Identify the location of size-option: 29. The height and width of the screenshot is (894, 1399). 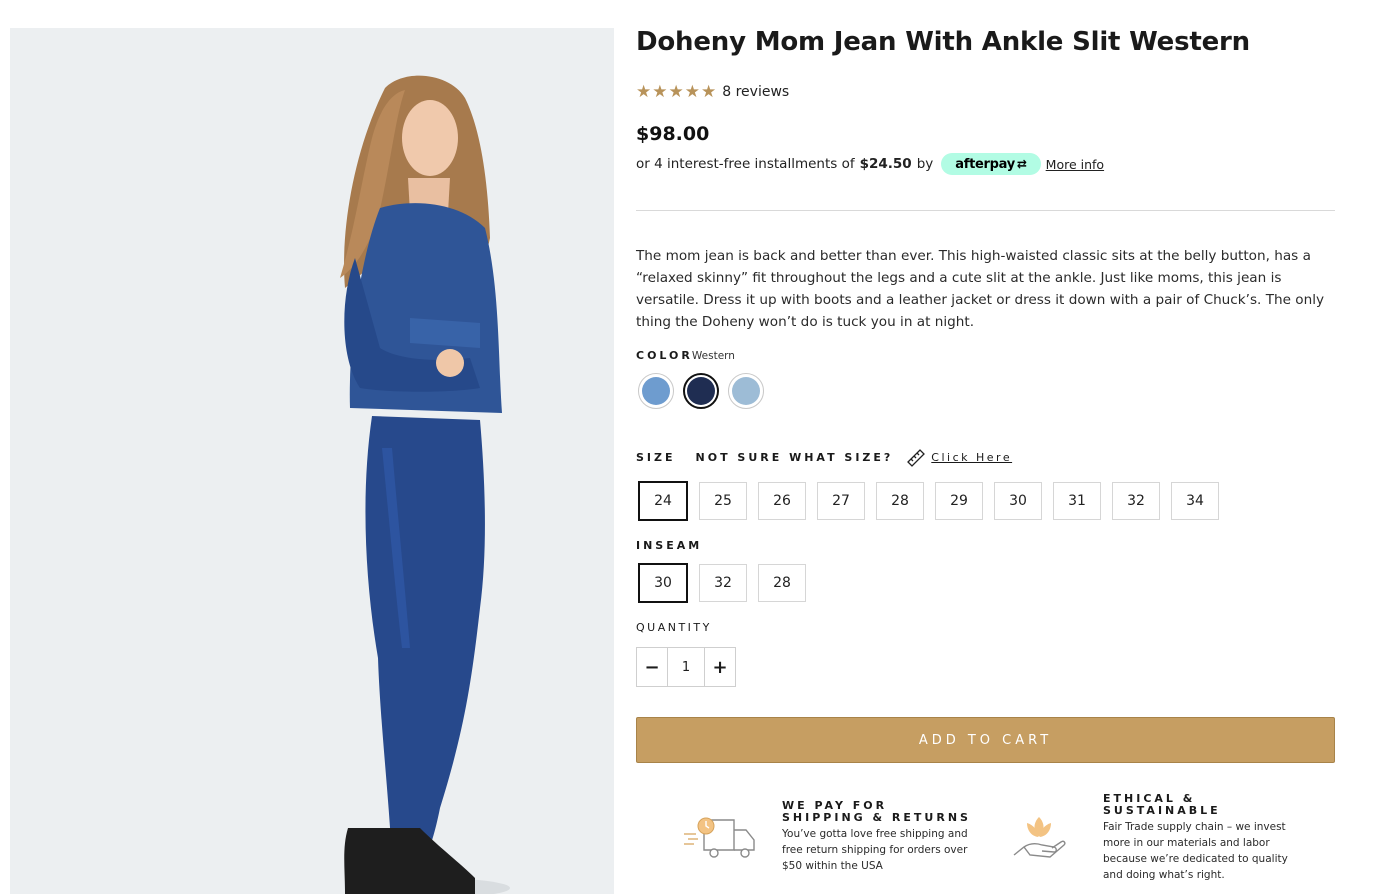
(959, 501).